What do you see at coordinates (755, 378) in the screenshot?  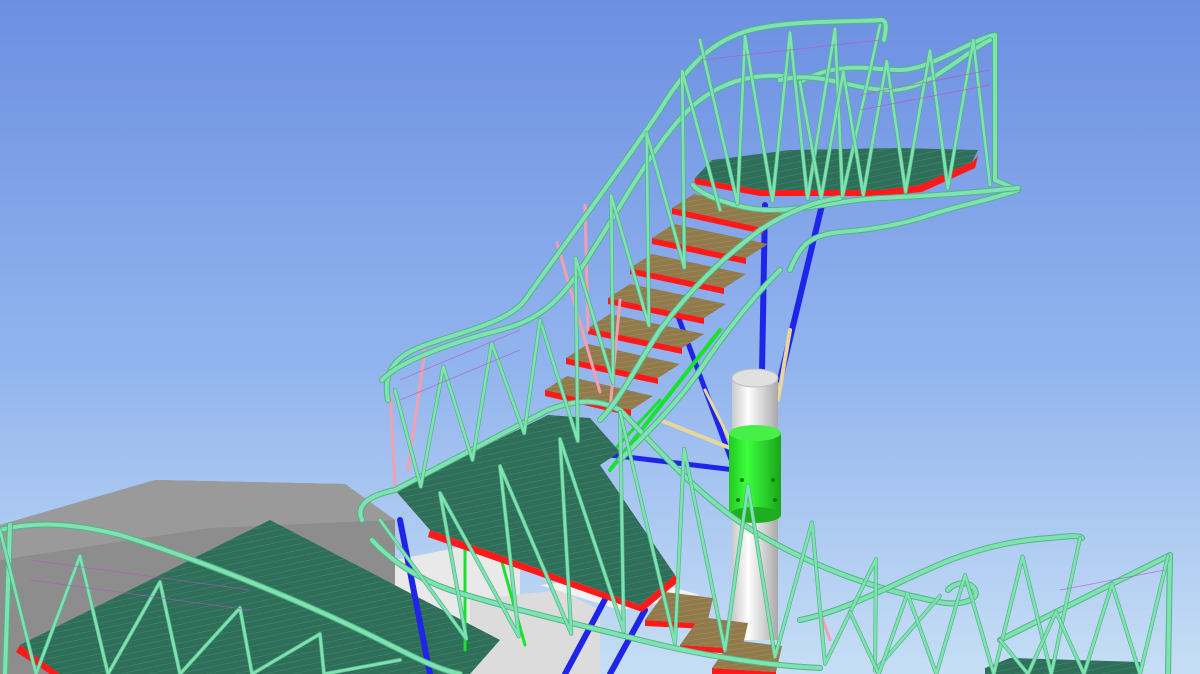 I see `column-top-cap` at bounding box center [755, 378].